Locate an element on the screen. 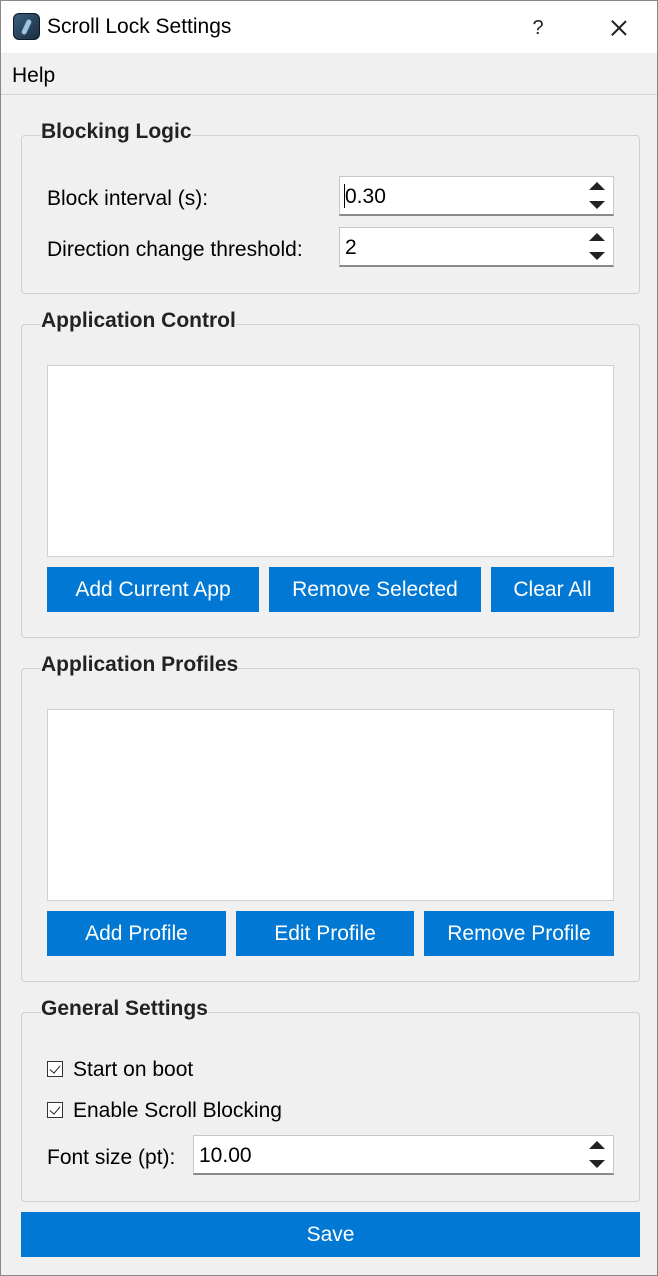 The image size is (658, 1276). block-interval-stepper is located at coordinates (597, 196).